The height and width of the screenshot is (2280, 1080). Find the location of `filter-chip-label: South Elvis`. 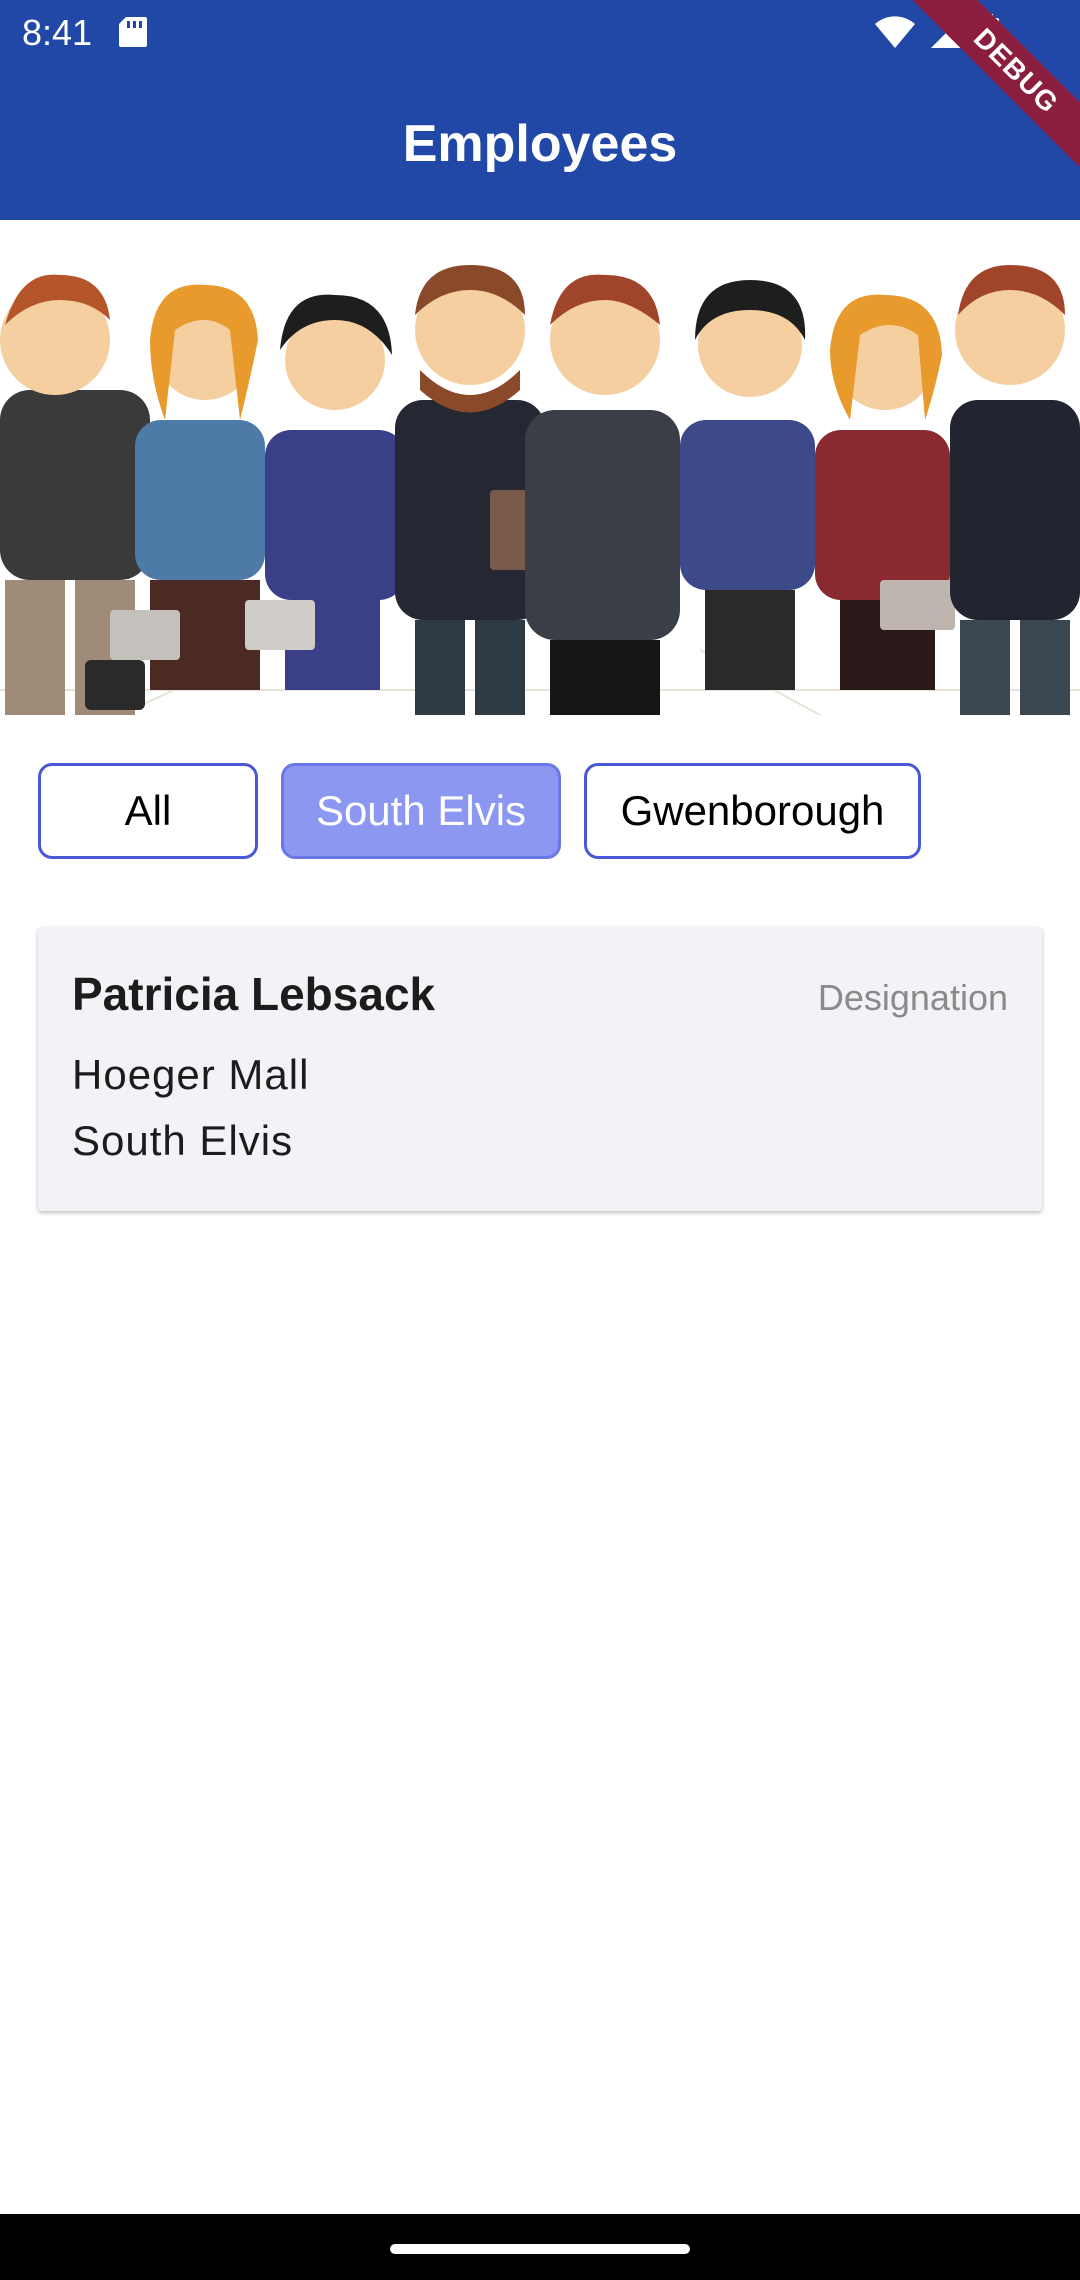

filter-chip-label: South Elvis is located at coordinates (421, 810).